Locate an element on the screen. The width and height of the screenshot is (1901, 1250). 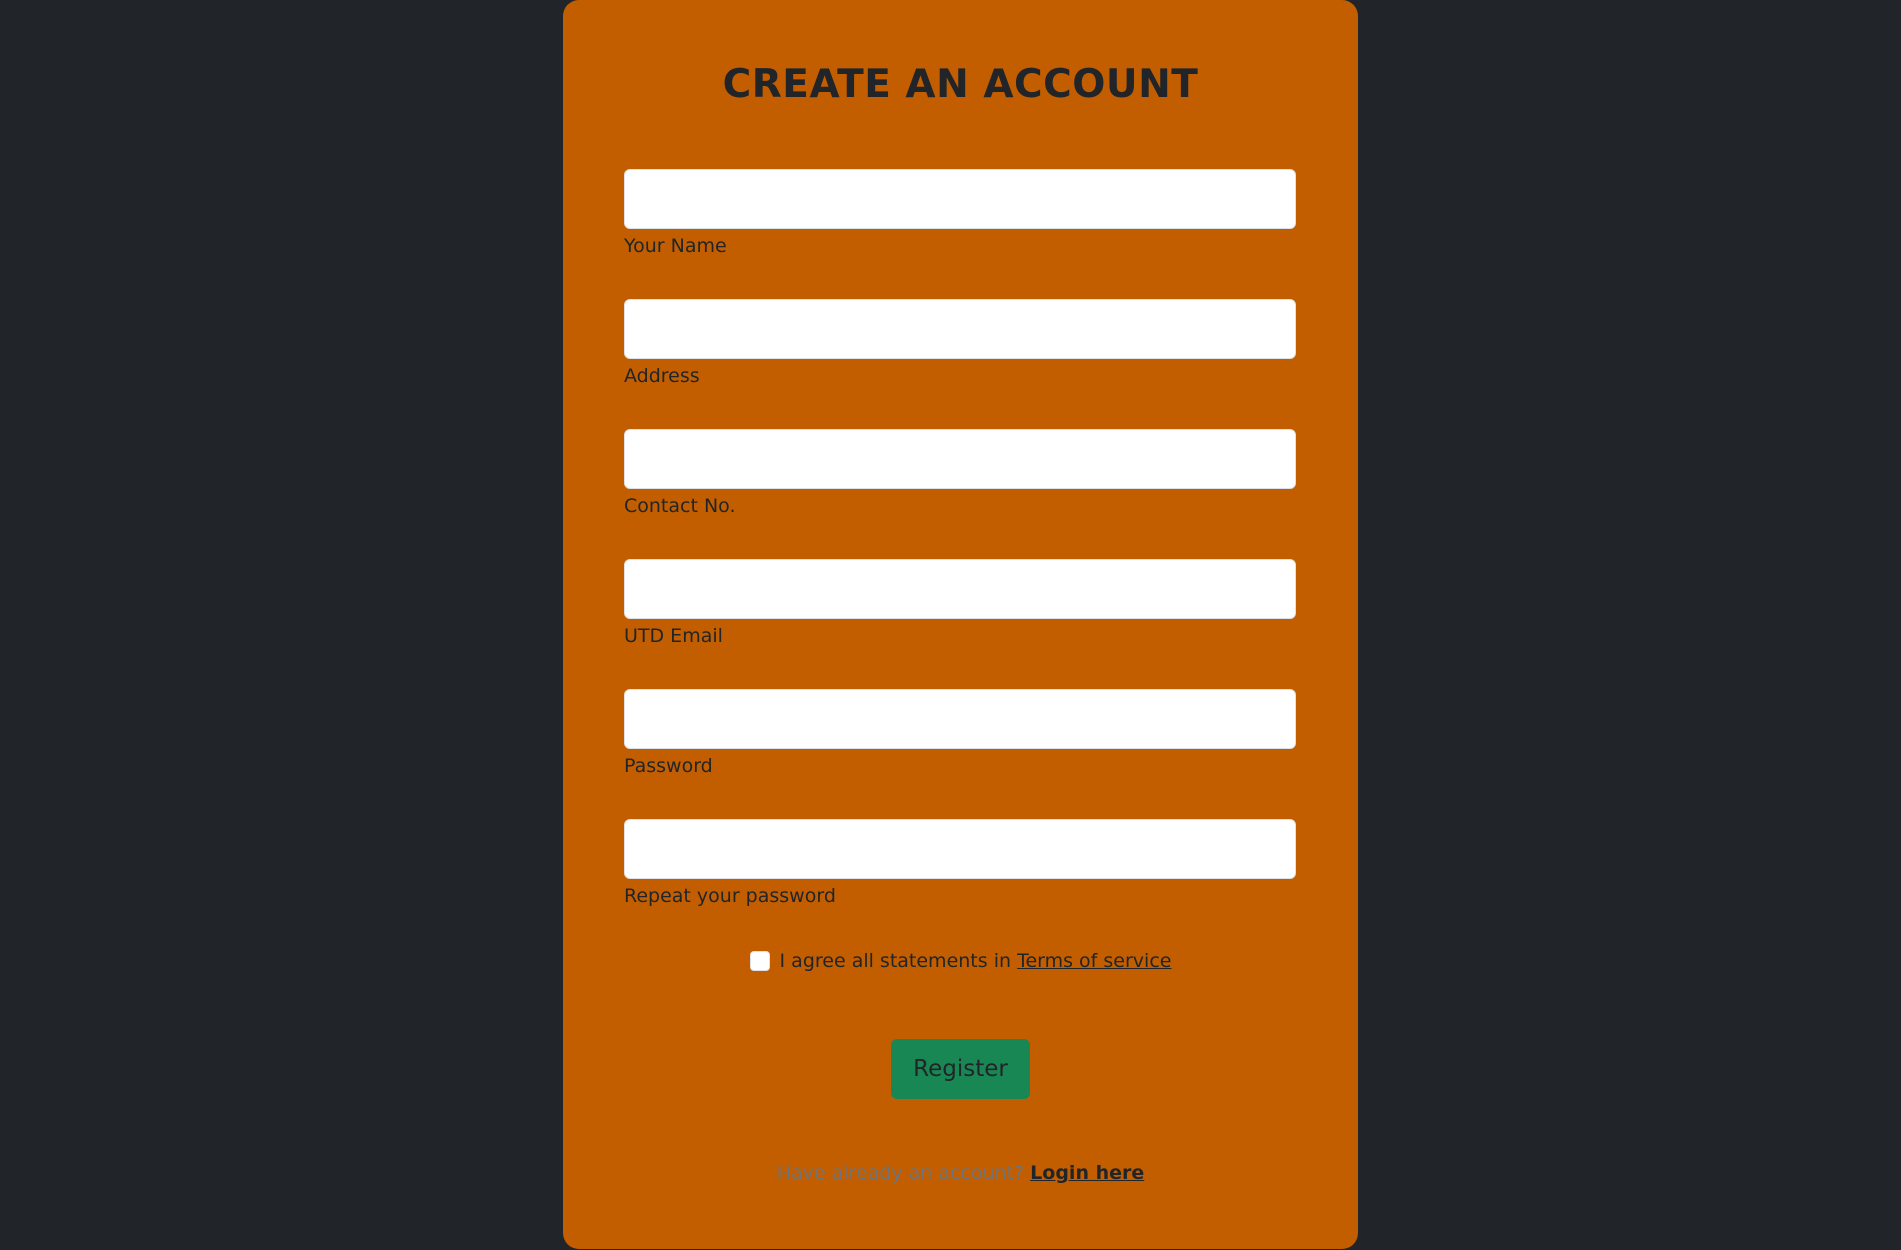
address-input is located at coordinates (960, 329).